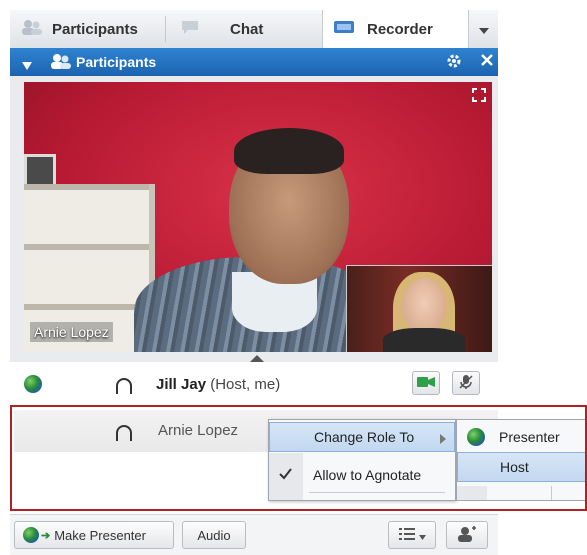 Image resolution: width=587 pixels, height=555 pixels. I want to click on add-user-icon, so click(467, 535).